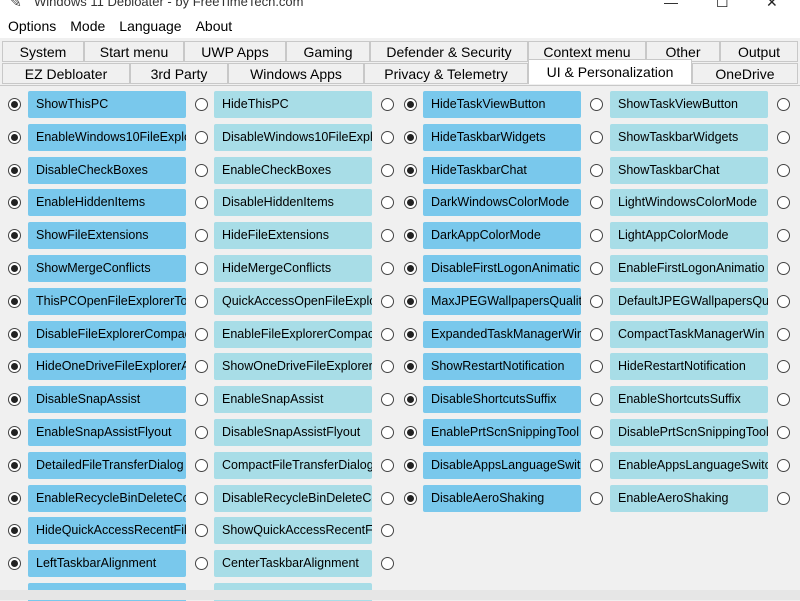  I want to click on option-button: ShowFileExtensions, so click(107, 236).